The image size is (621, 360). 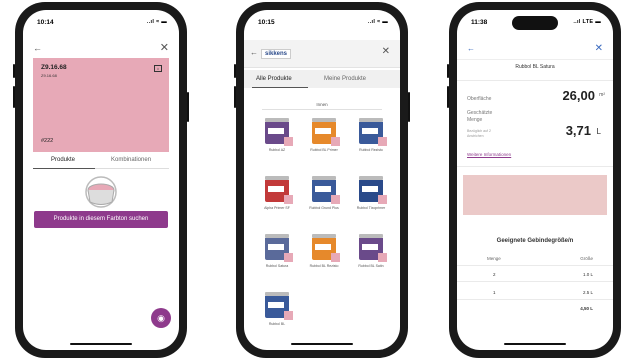 What do you see at coordinates (494, 258) in the screenshot?
I see `column-header-qty: Menge` at bounding box center [494, 258].